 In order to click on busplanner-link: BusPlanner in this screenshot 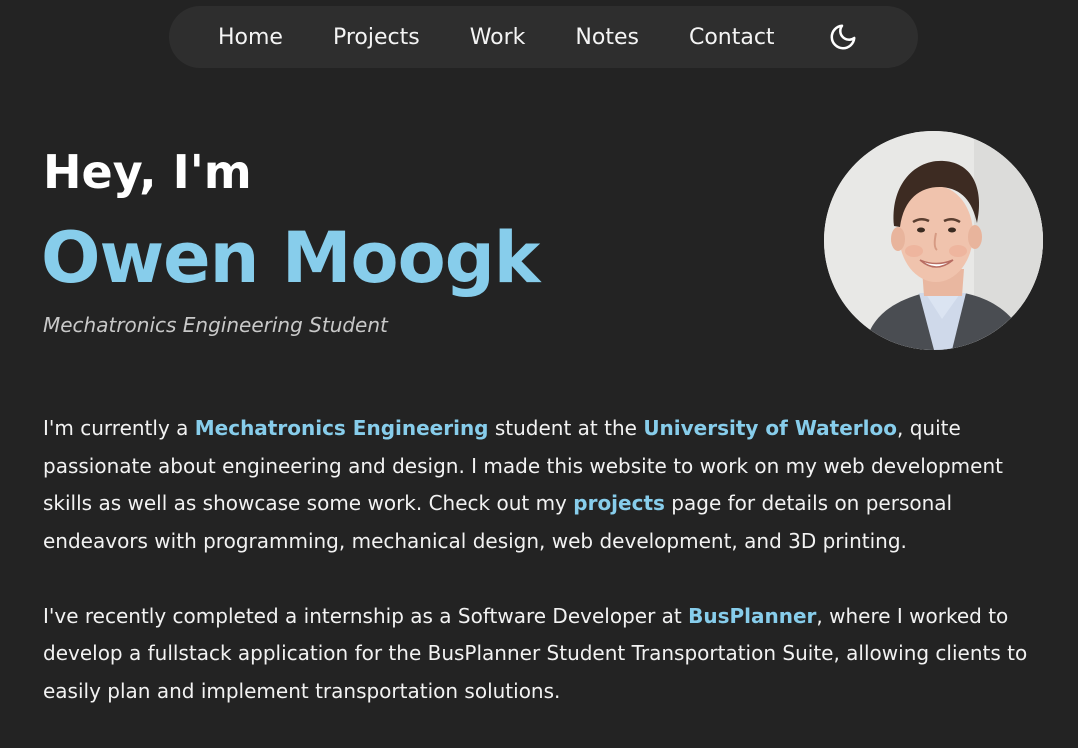, I will do `click(752, 616)`.